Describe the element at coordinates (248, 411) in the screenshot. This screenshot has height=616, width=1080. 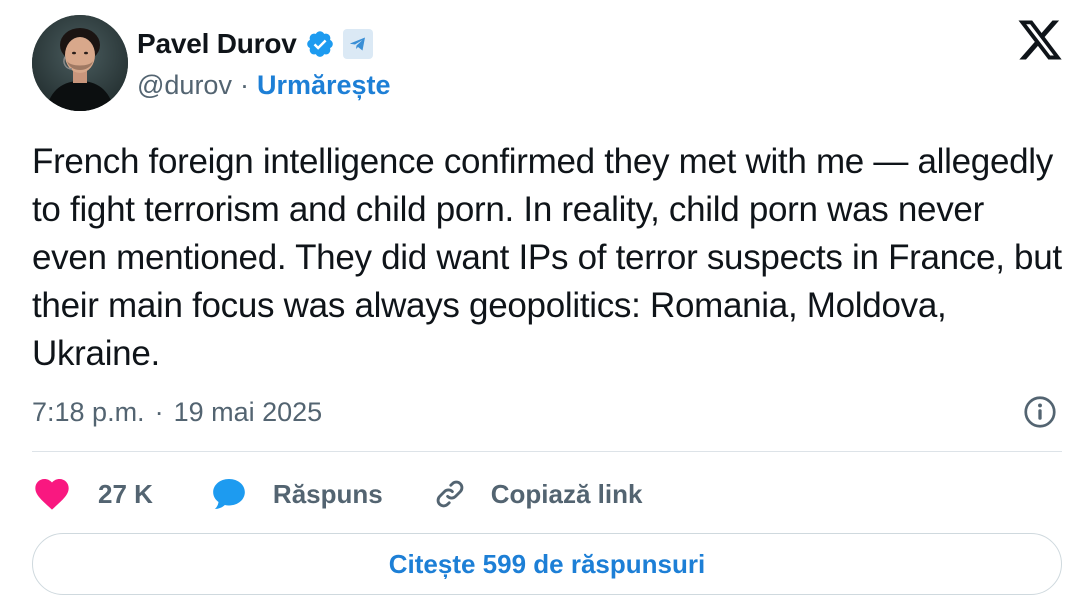
I see `tweet-date: 19 mai 2025` at that location.